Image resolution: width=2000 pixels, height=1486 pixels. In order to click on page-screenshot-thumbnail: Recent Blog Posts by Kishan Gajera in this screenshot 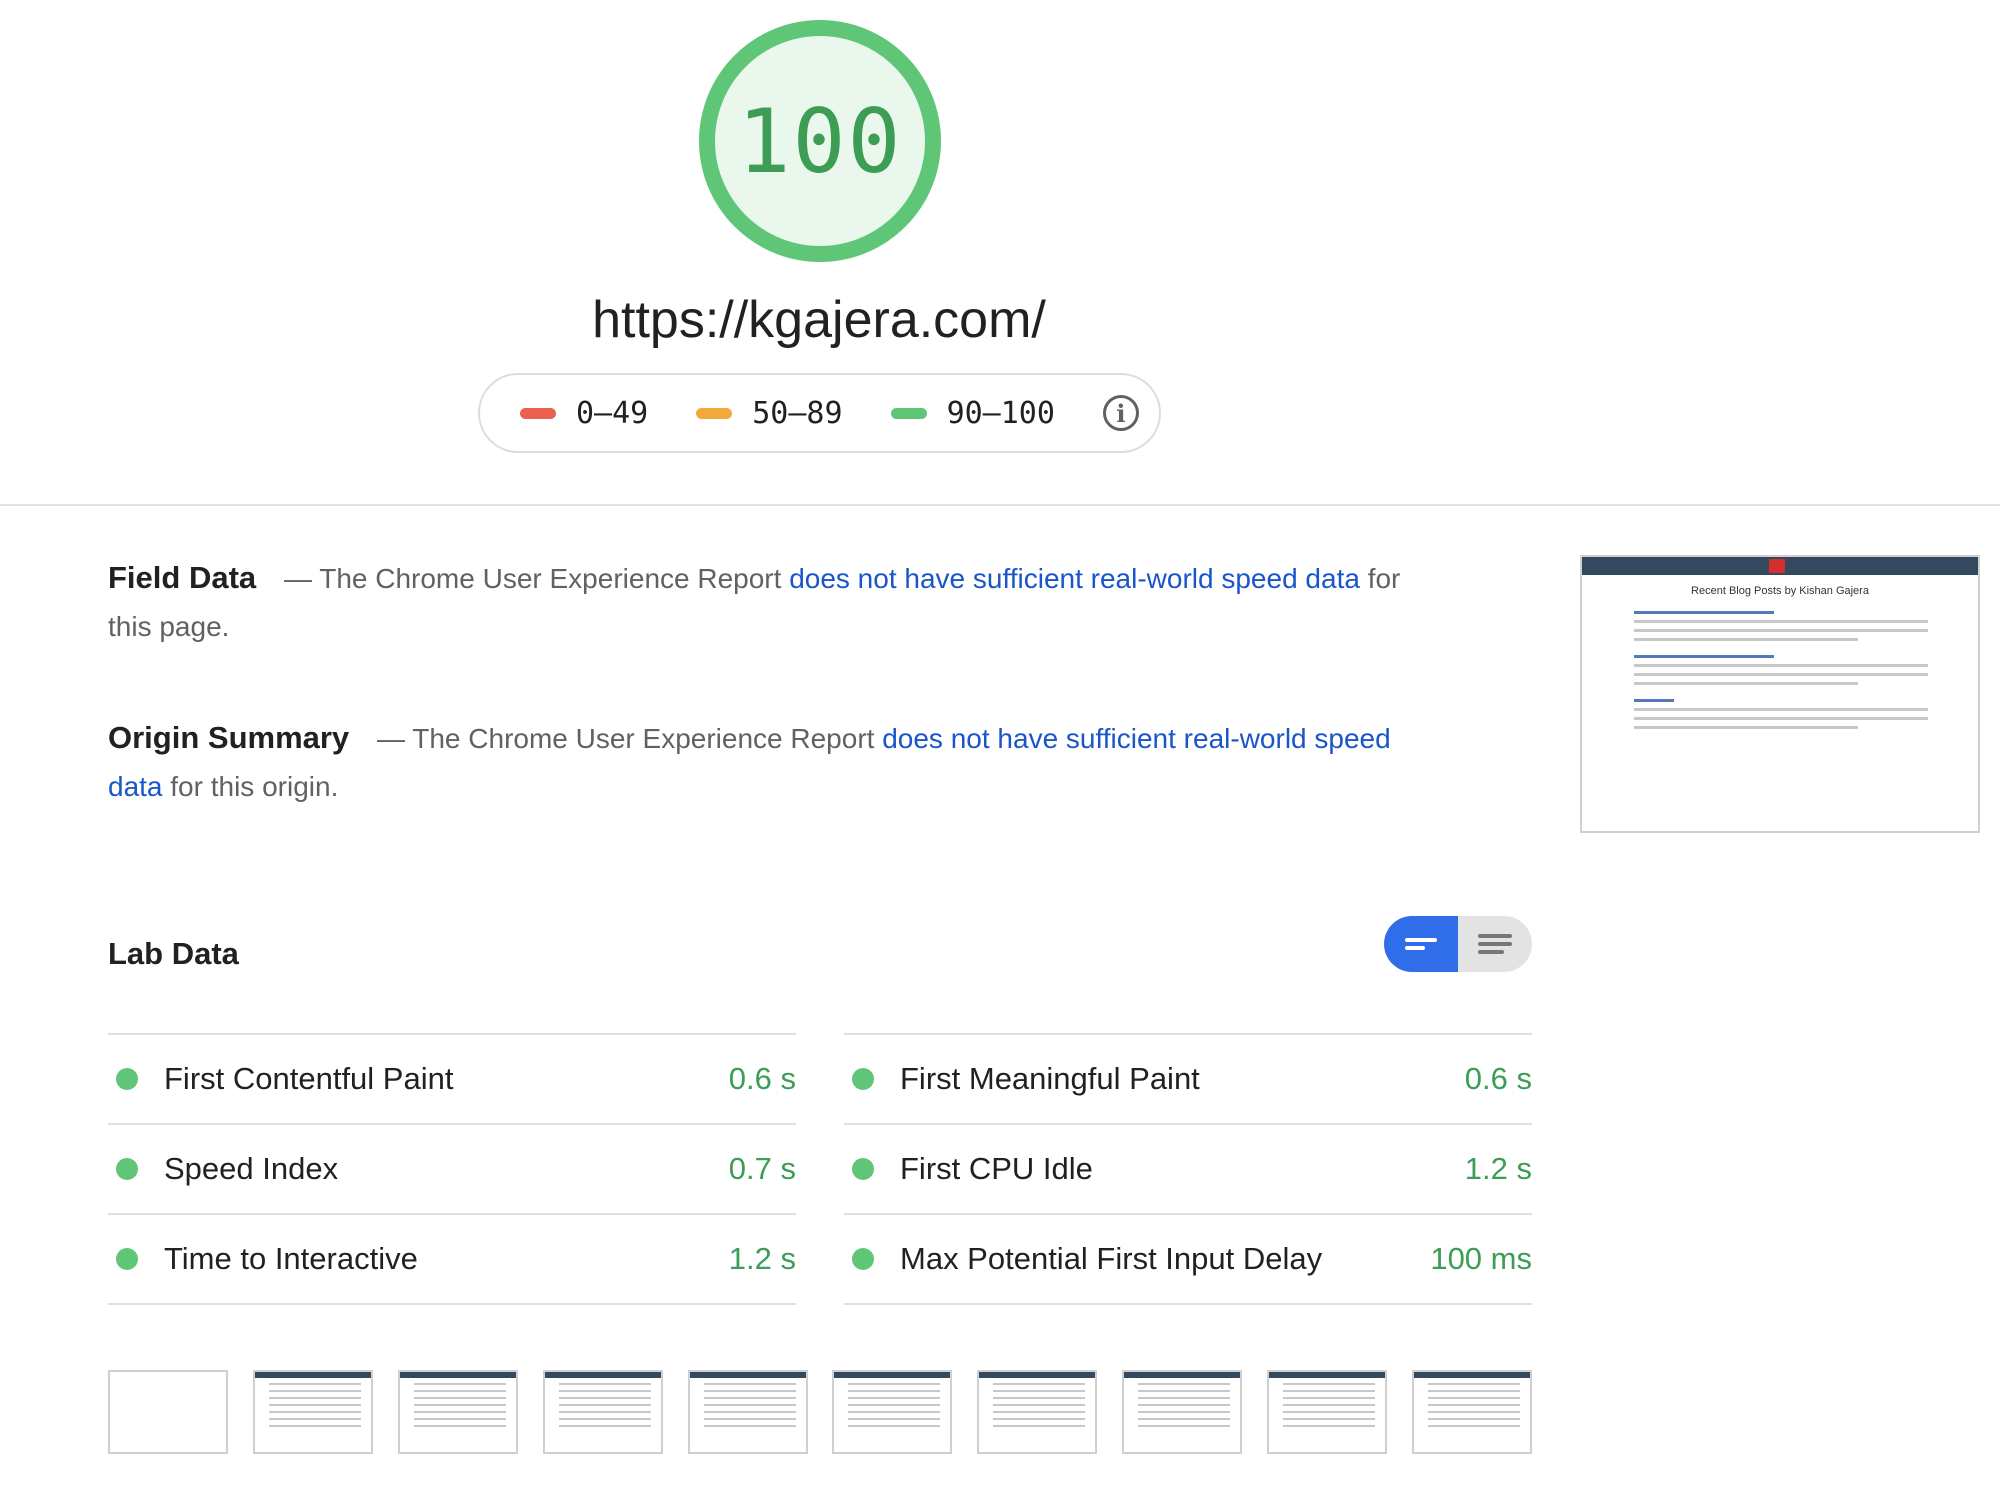, I will do `click(1780, 694)`.